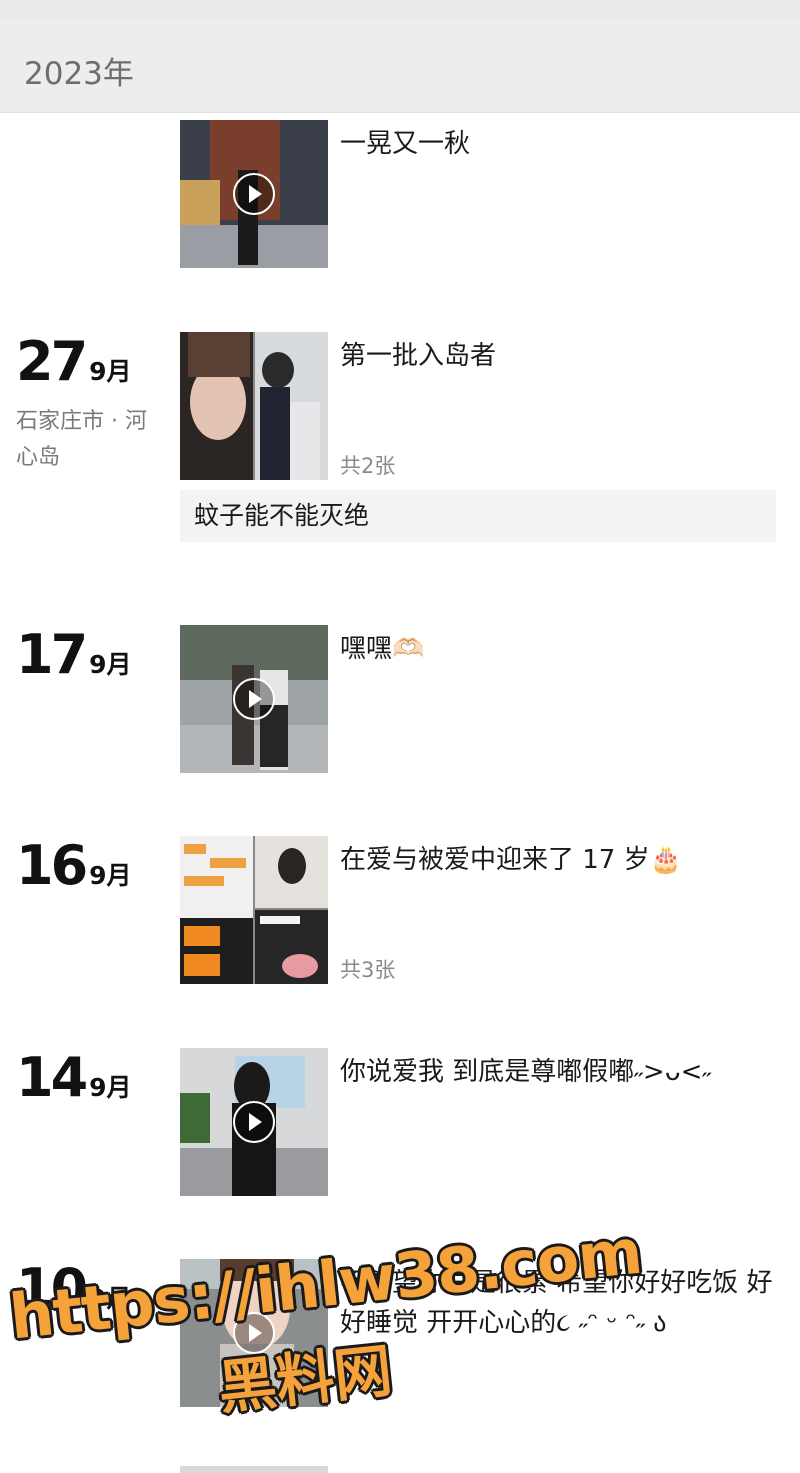 The image size is (800, 1473). What do you see at coordinates (86, 440) in the screenshot?
I see `location-label: 石家庄市 · 河心岛` at bounding box center [86, 440].